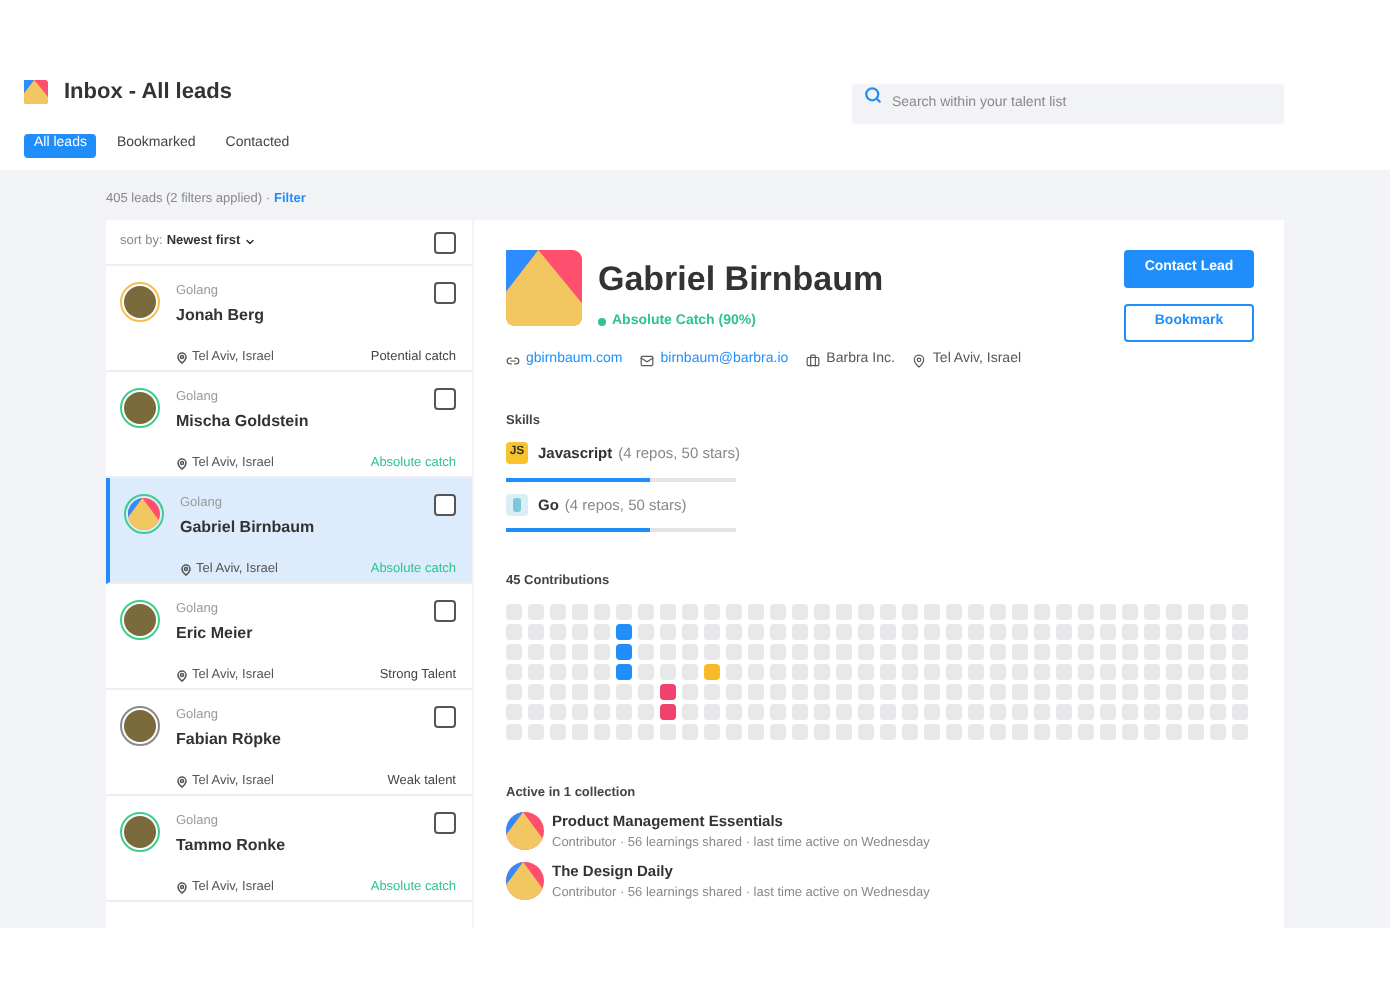 The height and width of the screenshot is (988, 1390). I want to click on link-icon, so click(513, 360).